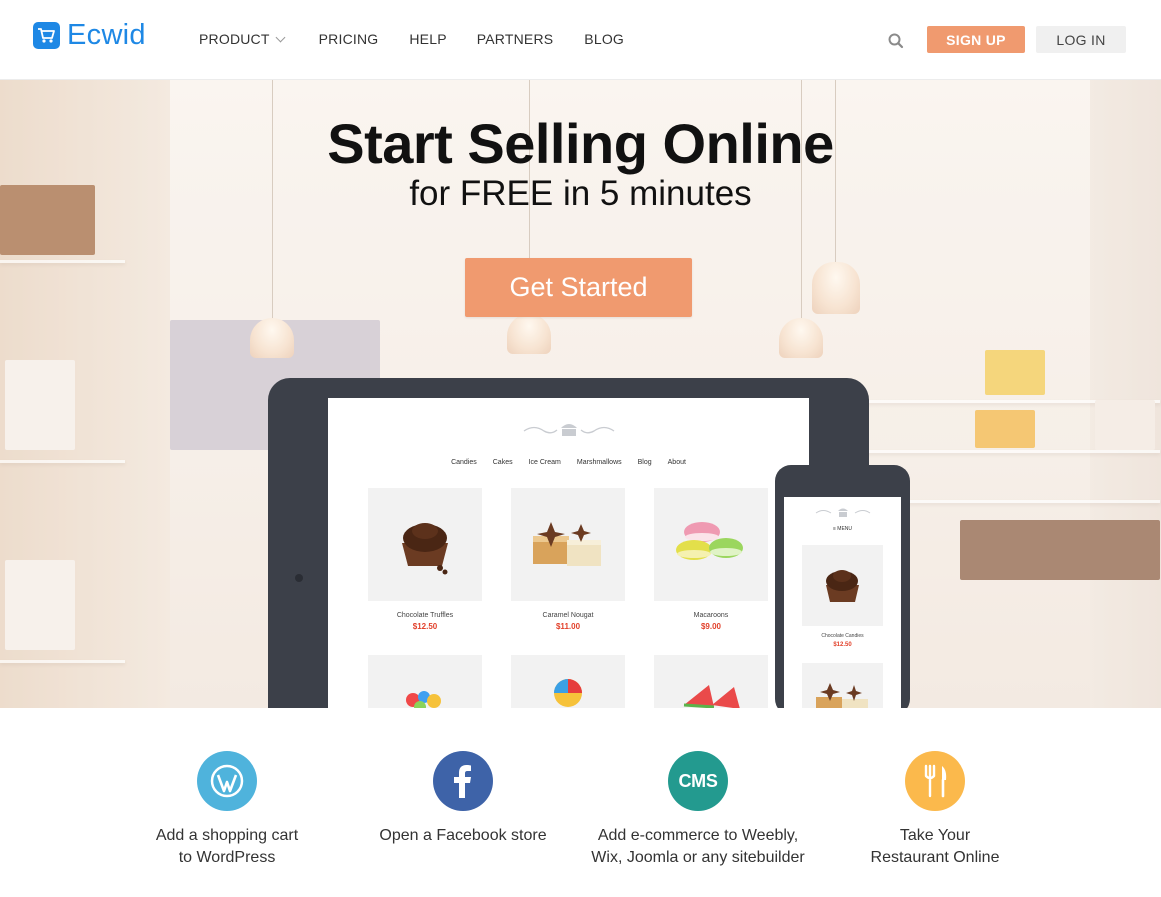  What do you see at coordinates (1081, 39) in the screenshot?
I see `log-in-button: LOG IN` at bounding box center [1081, 39].